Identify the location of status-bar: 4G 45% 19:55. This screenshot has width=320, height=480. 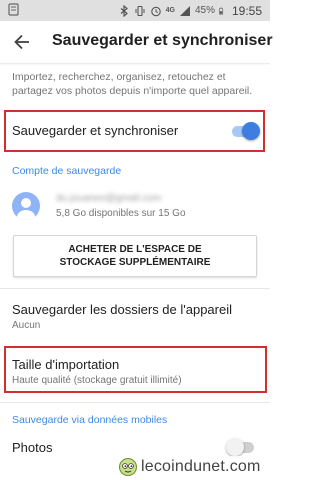
(135, 10).